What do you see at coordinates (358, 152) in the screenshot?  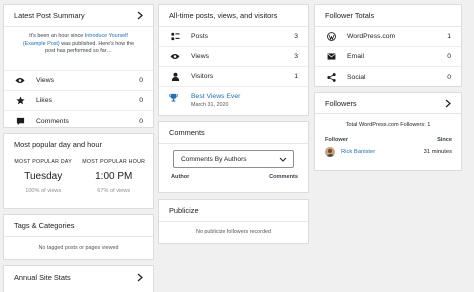 I see `follower-name-link: Rick Banister` at bounding box center [358, 152].